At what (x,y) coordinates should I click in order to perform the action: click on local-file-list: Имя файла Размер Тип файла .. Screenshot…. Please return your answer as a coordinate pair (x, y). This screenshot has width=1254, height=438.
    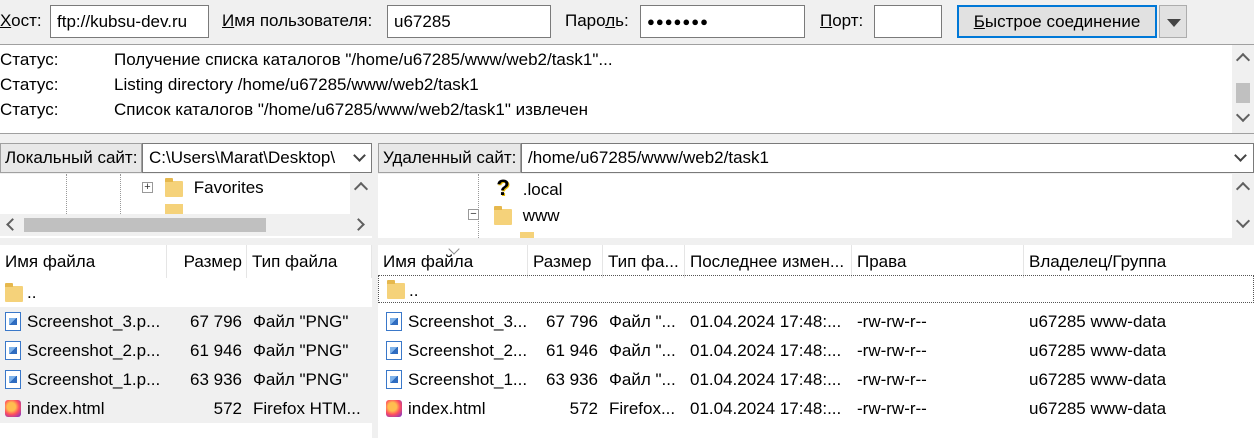
    Looking at the image, I should click on (186, 341).